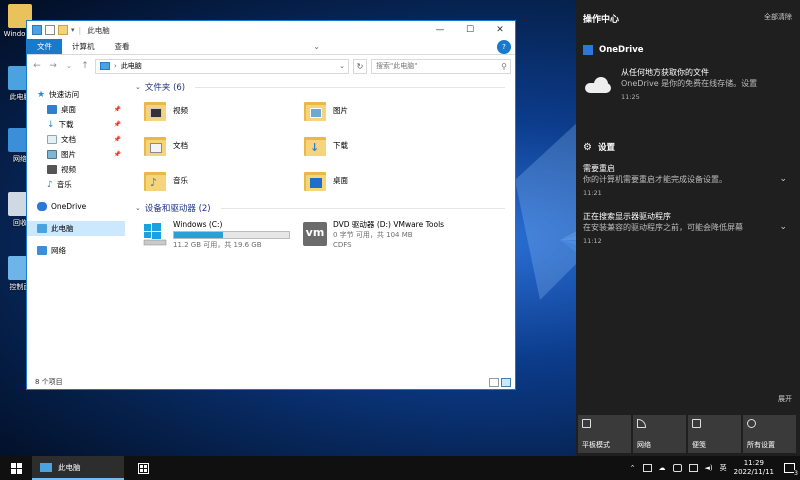  Describe the element at coordinates (714, 434) in the screenshot. I see `quick-action-note: 便笺` at that location.